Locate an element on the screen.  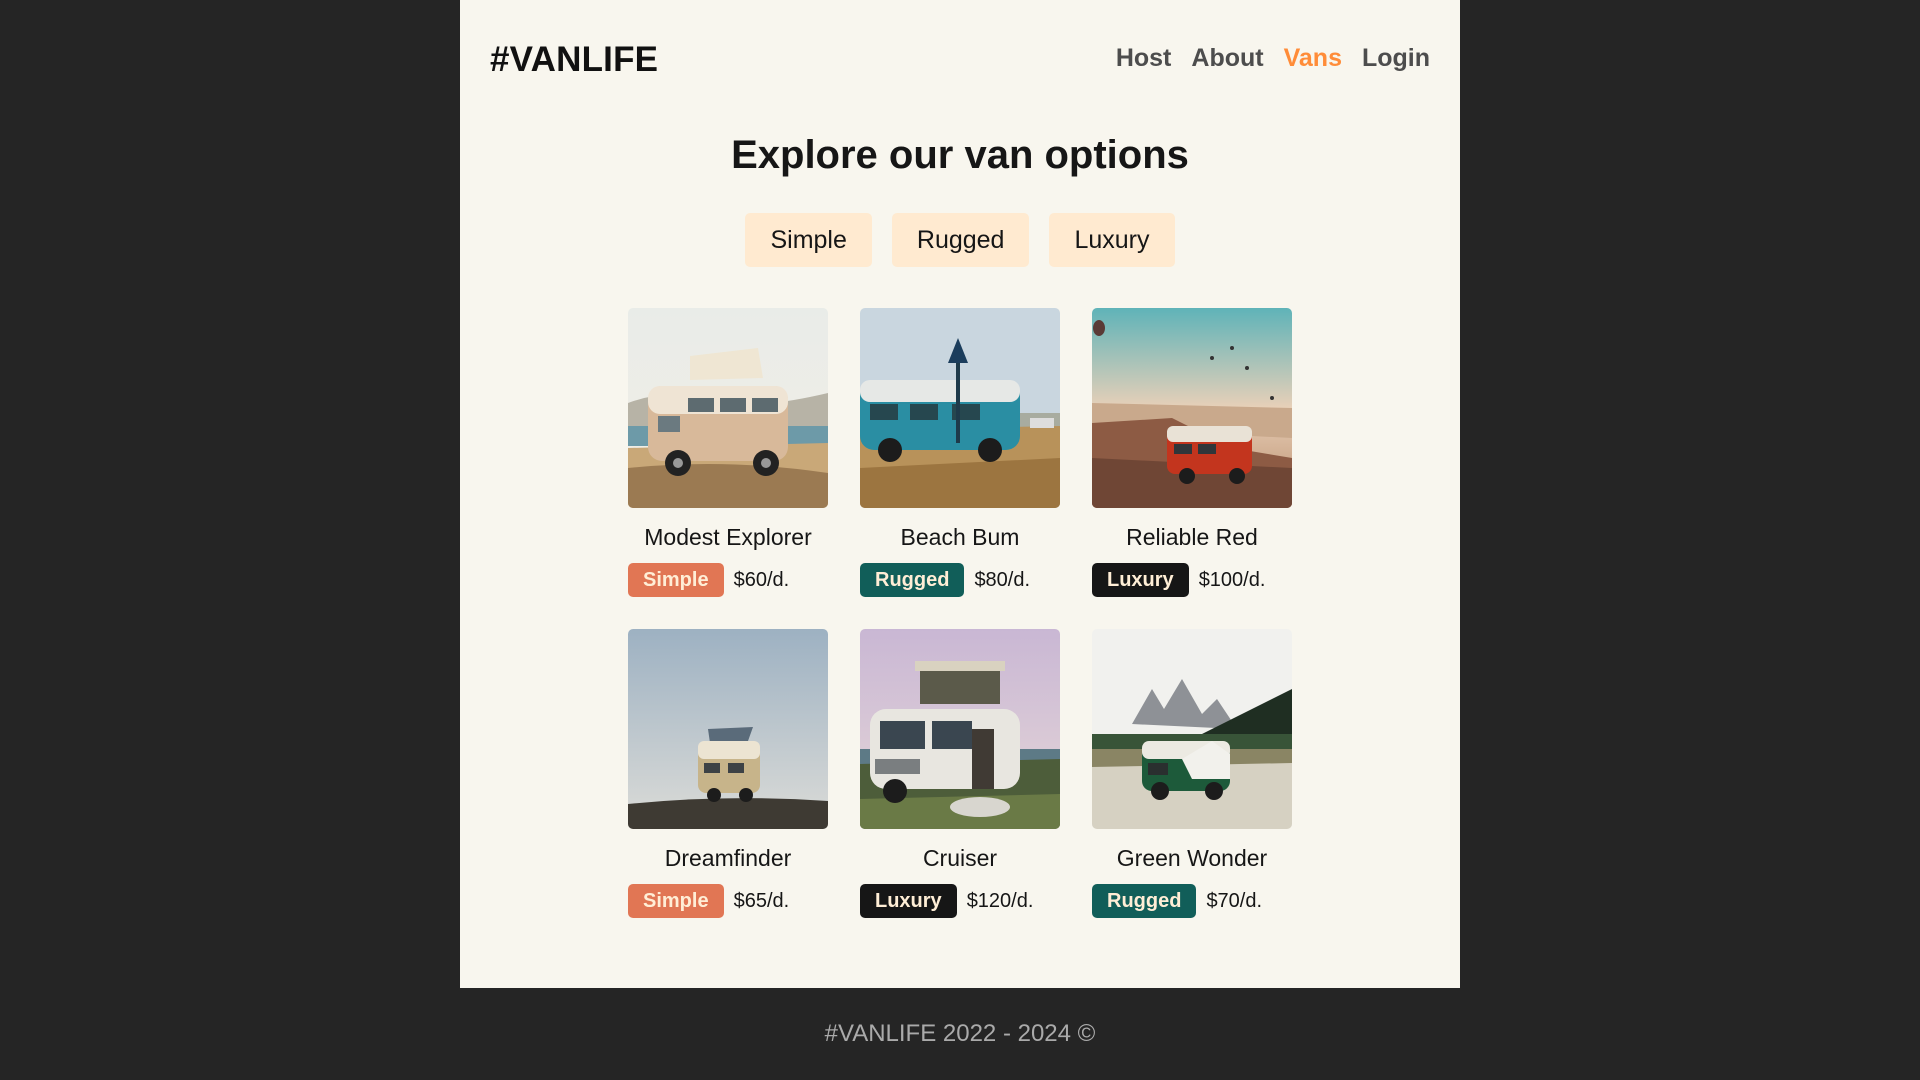
van-price: $120/d. is located at coordinates (1000, 900).